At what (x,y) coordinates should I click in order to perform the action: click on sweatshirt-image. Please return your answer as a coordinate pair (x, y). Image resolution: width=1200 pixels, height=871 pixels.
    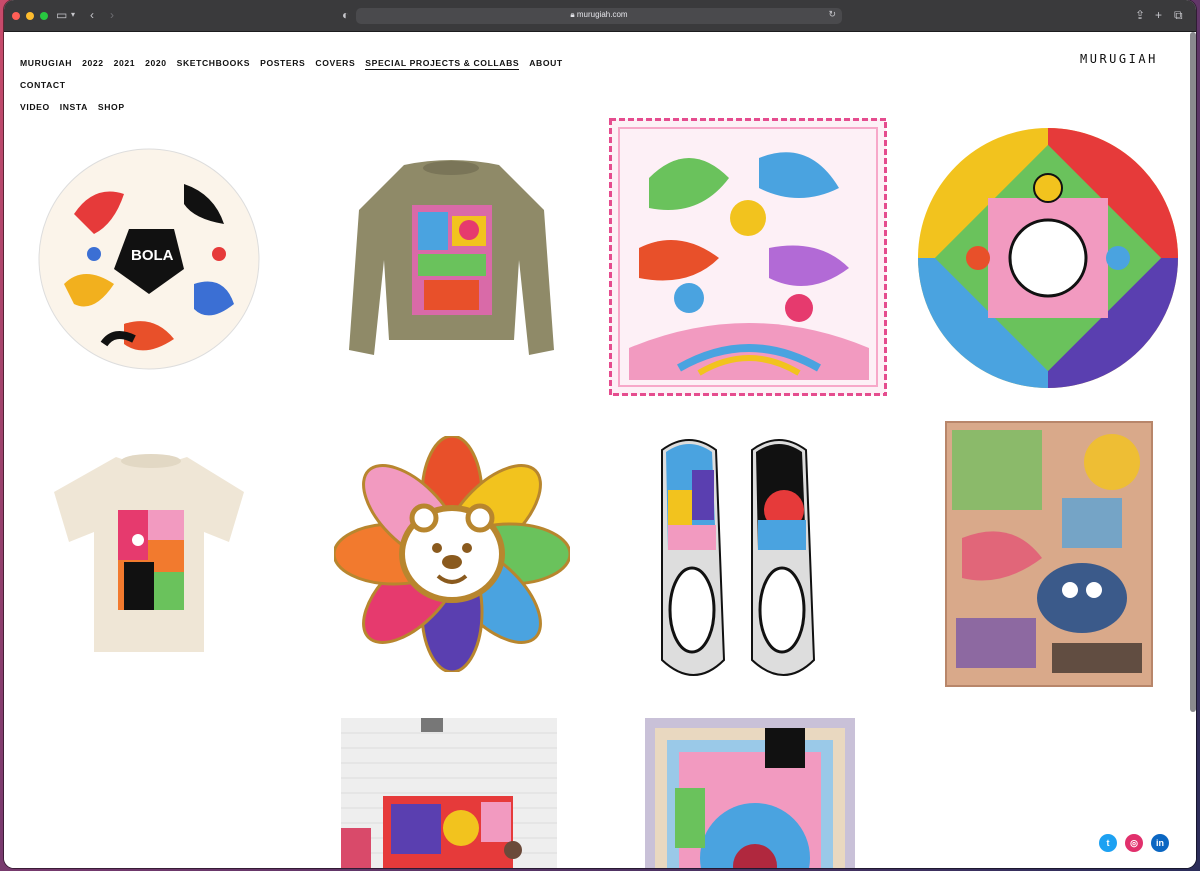
    Looking at the image, I should click on (451, 257).